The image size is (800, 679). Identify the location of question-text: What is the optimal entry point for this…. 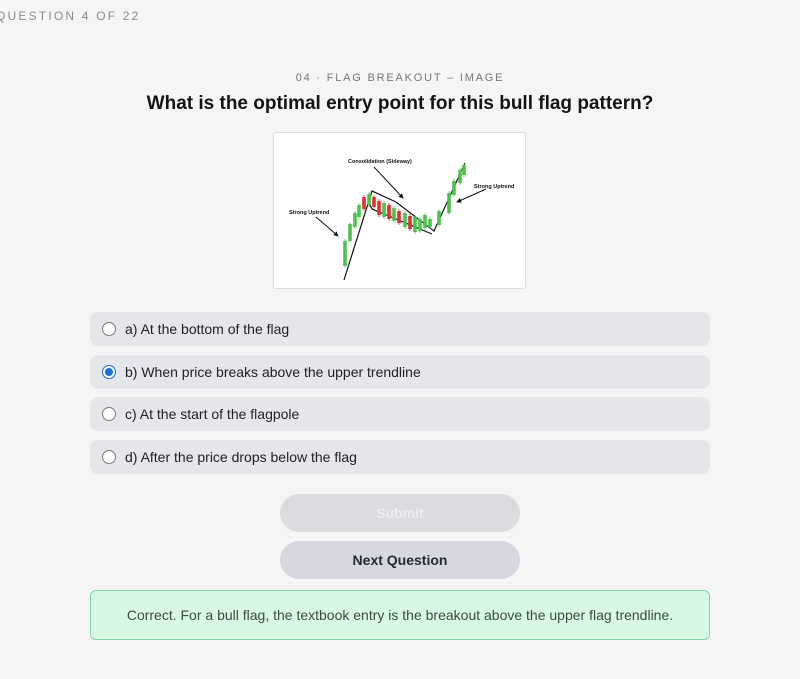
(400, 103).